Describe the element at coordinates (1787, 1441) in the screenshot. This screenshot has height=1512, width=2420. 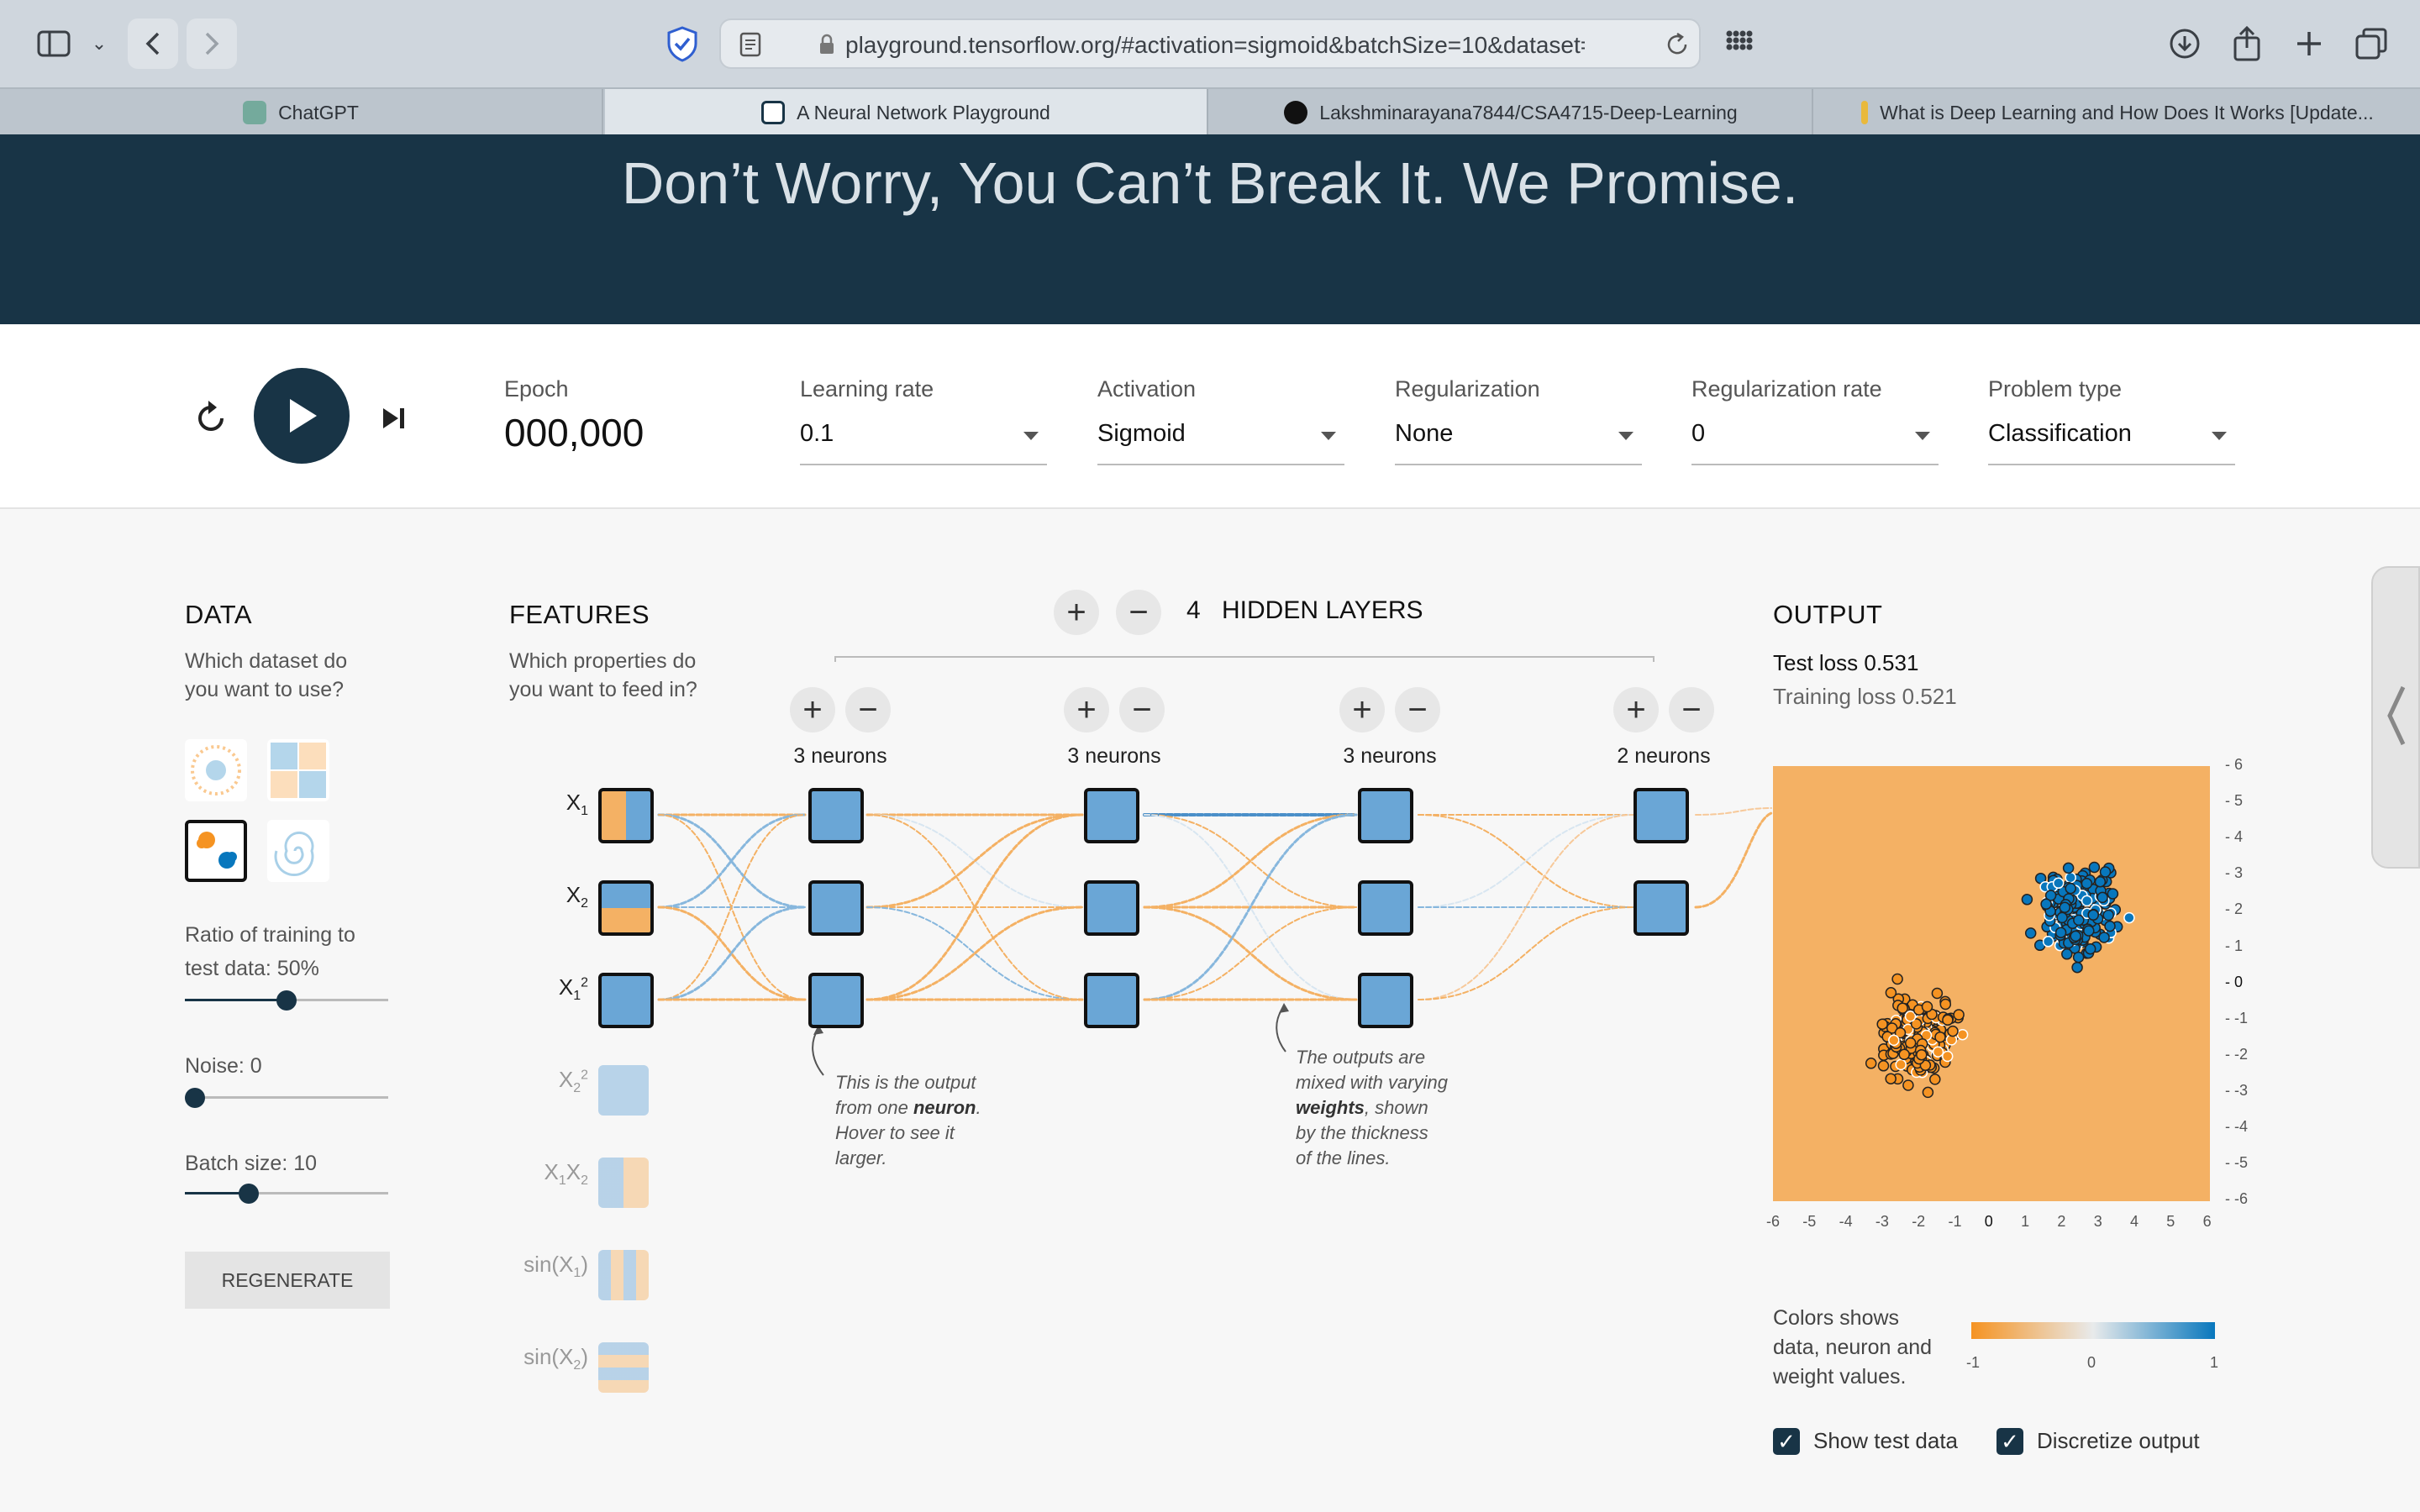
I see `show-test-data-checkbox: ✓` at that location.